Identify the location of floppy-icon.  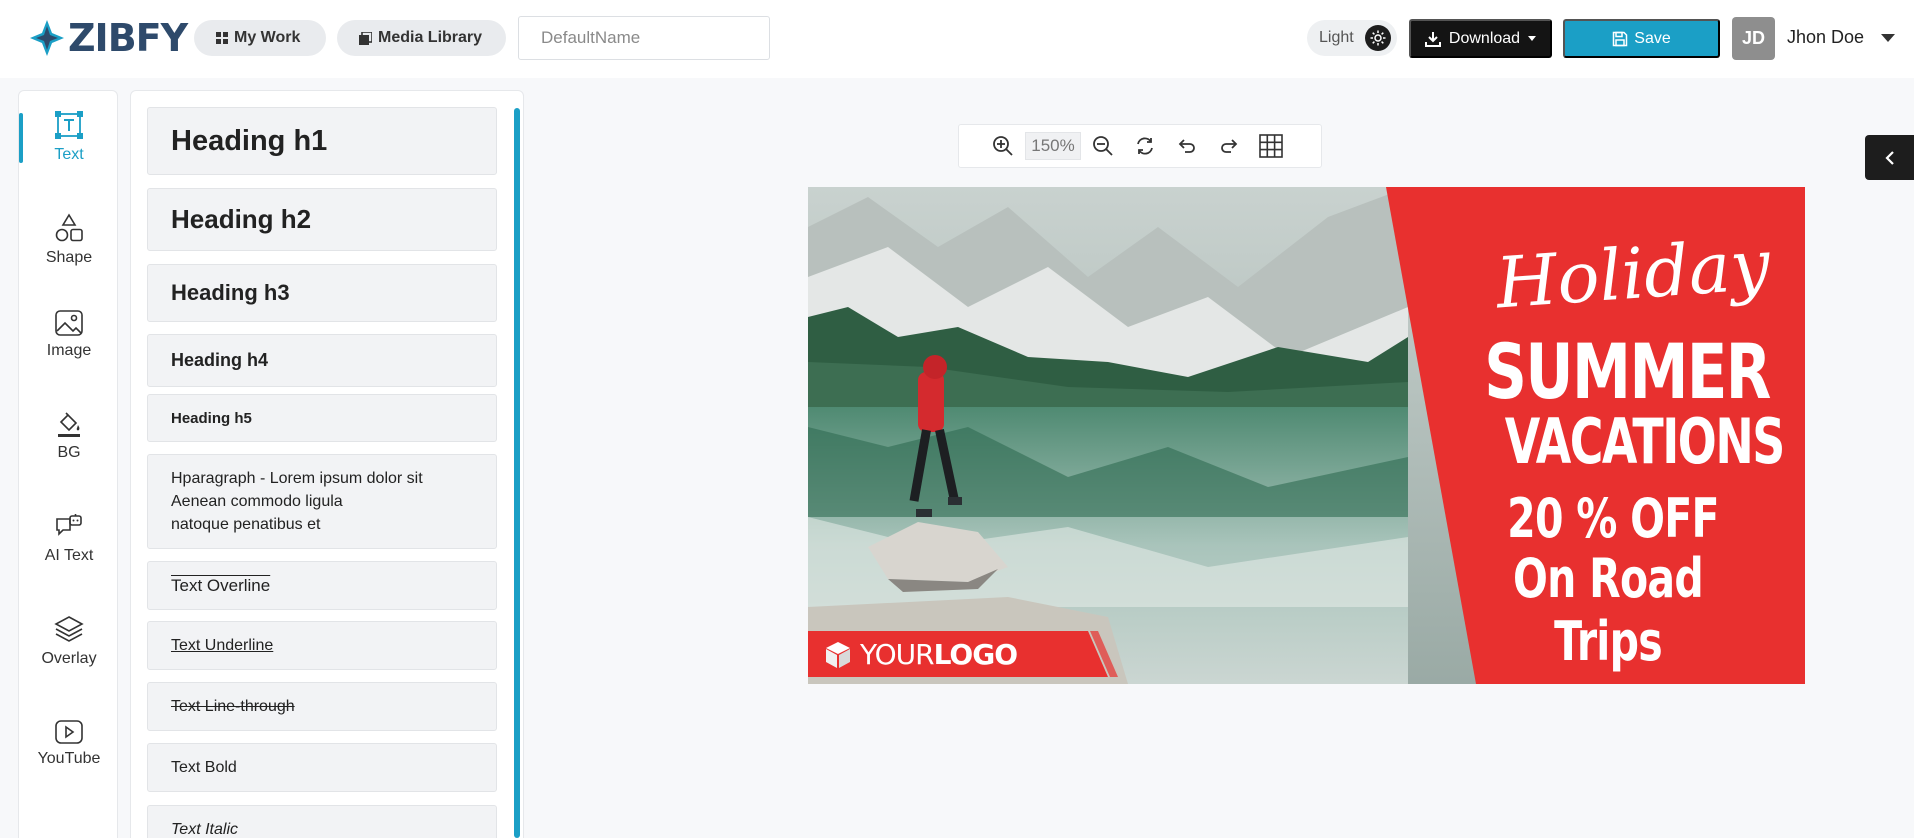
(1620, 38).